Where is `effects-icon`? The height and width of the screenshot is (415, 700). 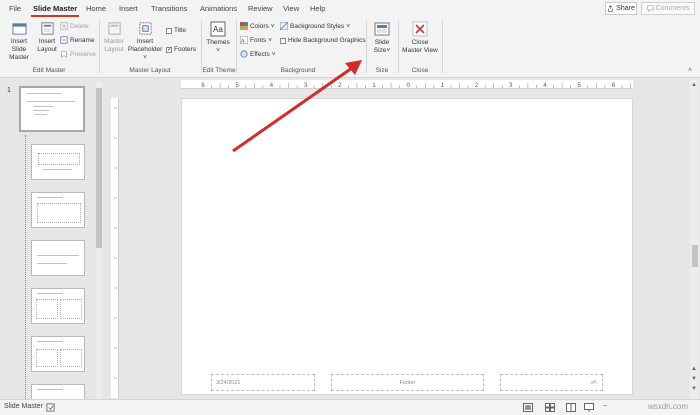
effects-icon is located at coordinates (244, 54).